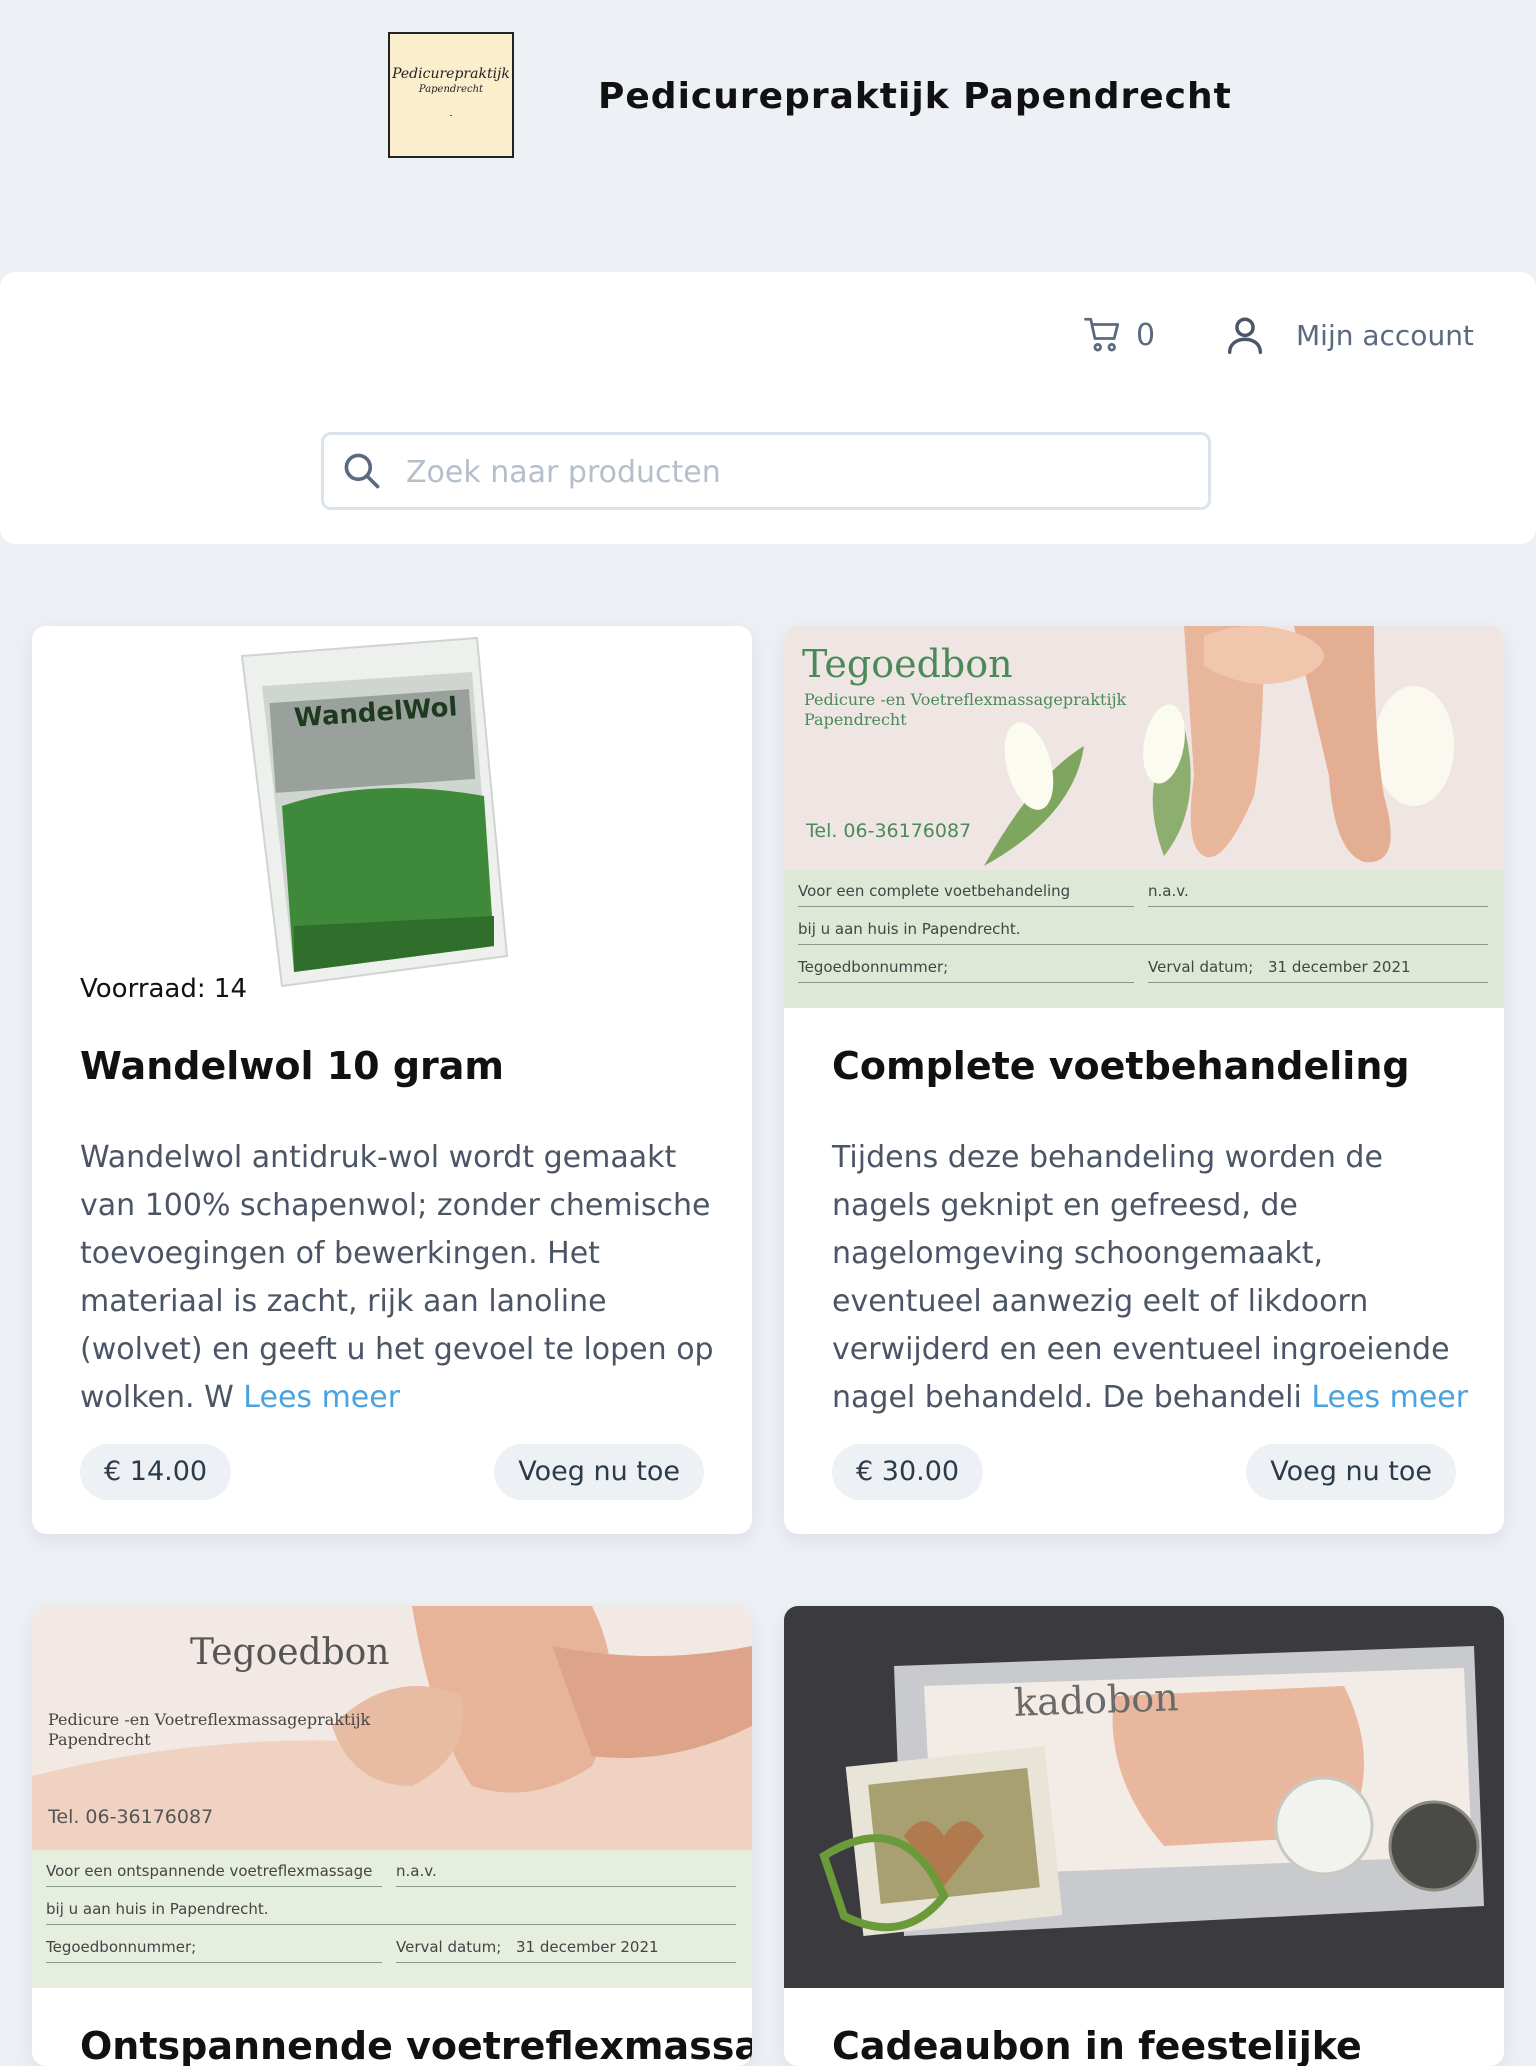  What do you see at coordinates (1102, 334) in the screenshot?
I see `cart-icon` at bounding box center [1102, 334].